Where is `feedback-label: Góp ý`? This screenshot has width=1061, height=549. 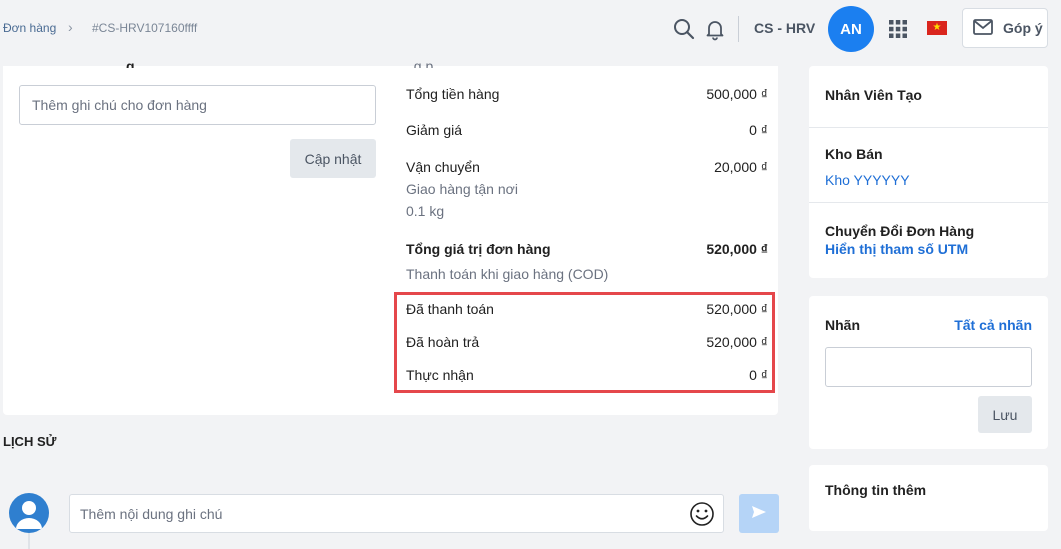
feedback-label: Góp ý is located at coordinates (1023, 28).